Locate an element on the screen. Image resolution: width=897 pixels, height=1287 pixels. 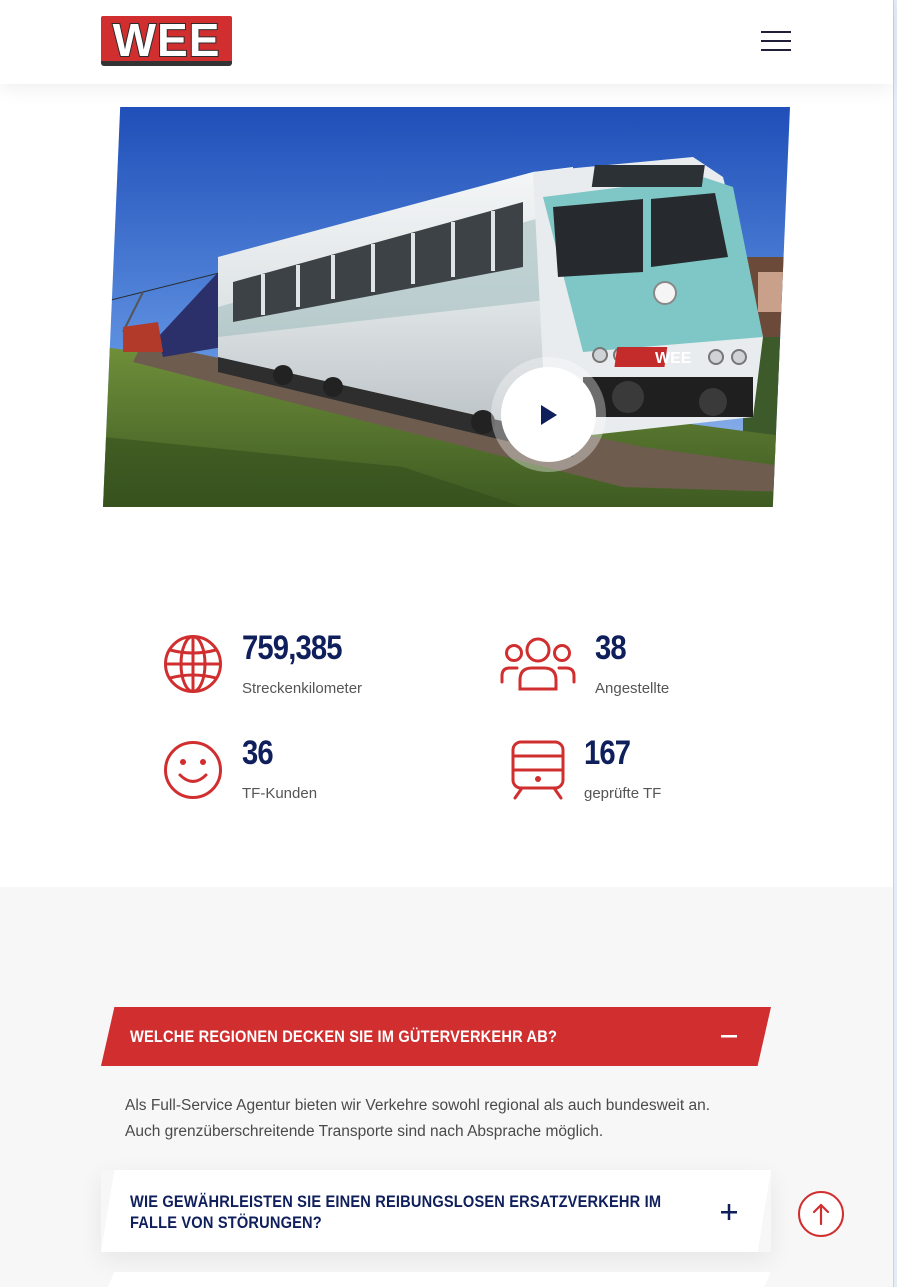
smiley-icon is located at coordinates (193, 770).